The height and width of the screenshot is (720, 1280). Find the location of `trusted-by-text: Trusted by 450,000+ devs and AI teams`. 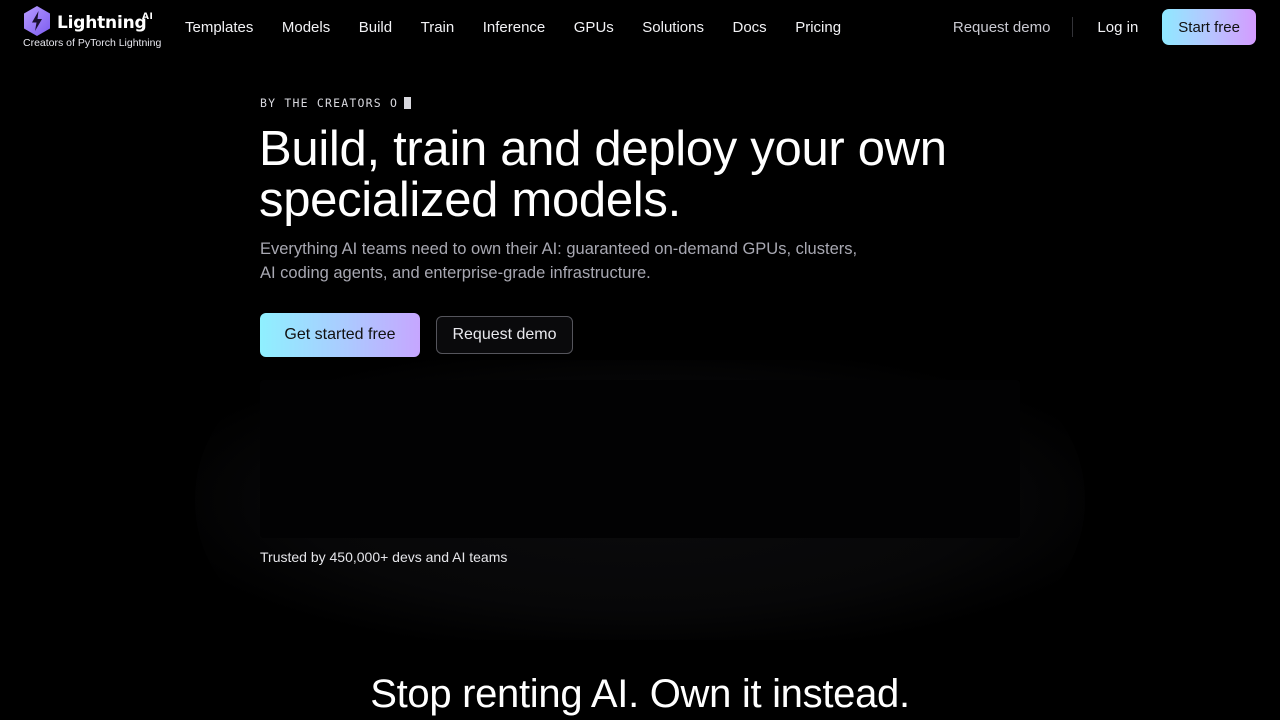

trusted-by-text: Trusted by 450,000+ devs and AI teams is located at coordinates (384, 557).